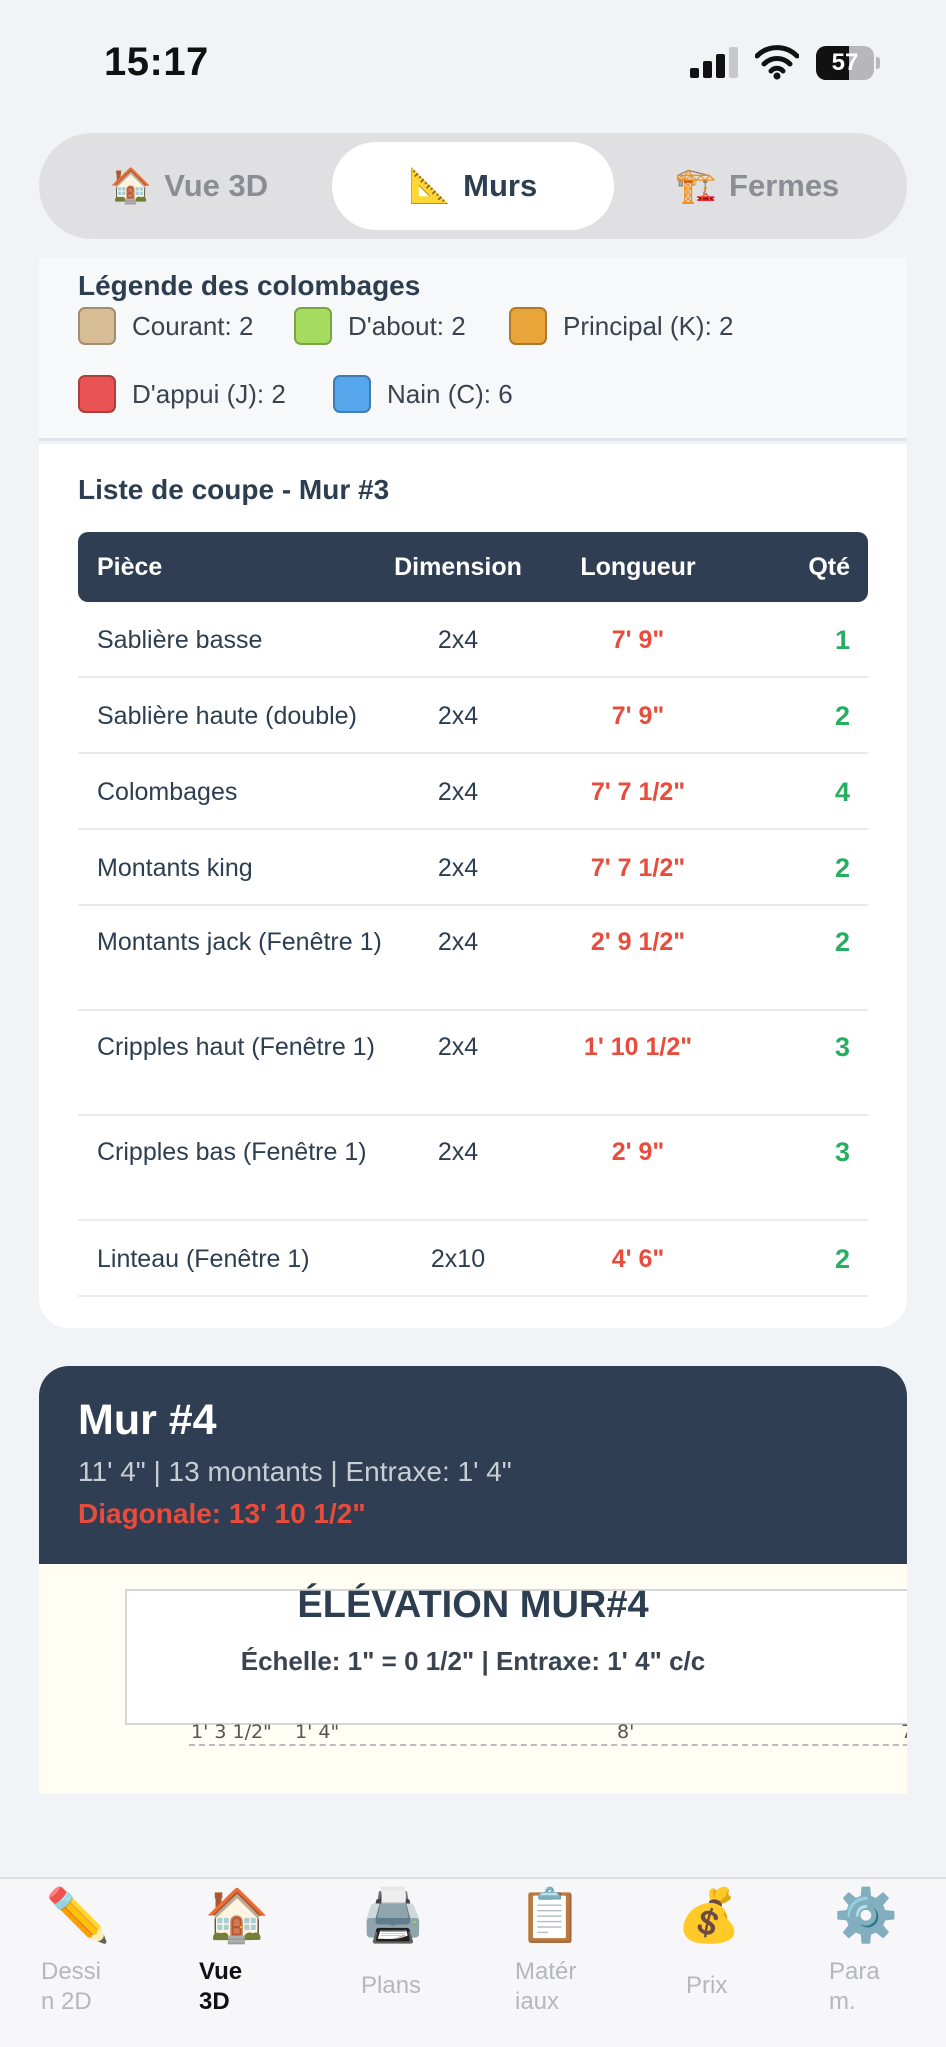 This screenshot has height=2047, width=946. I want to click on battery-level: 57, so click(845, 62).